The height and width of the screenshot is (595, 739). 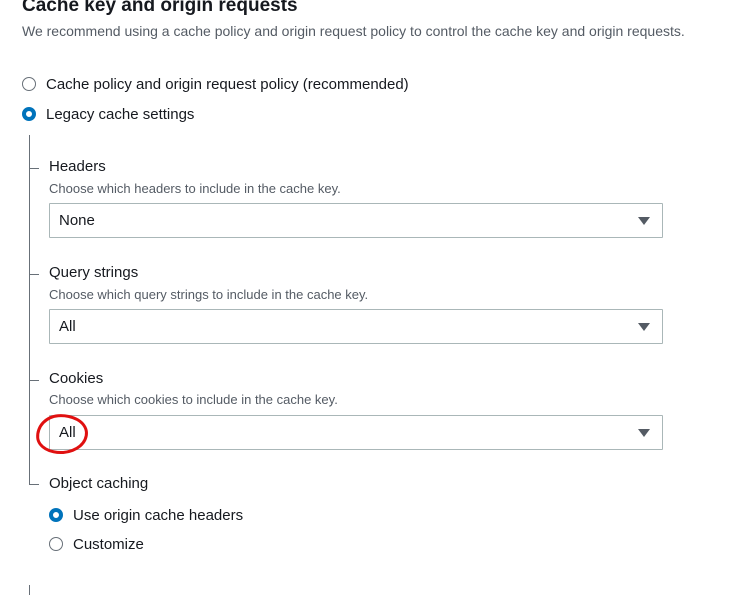 What do you see at coordinates (29, 590) in the screenshot?
I see `tree-connector-tail` at bounding box center [29, 590].